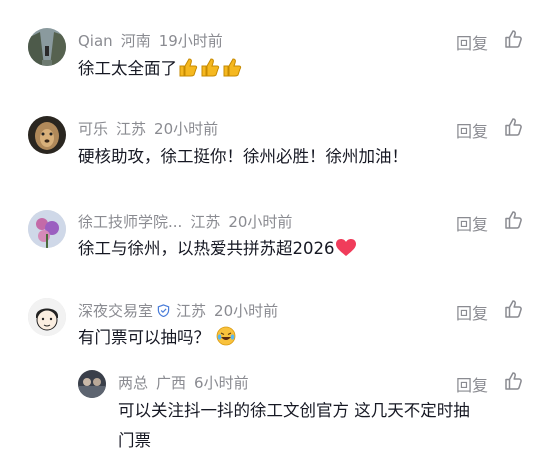 This screenshot has width=550, height=472. What do you see at coordinates (294, 410) in the screenshot?
I see `reply-text-line: 可以关注抖一抖的徐工文创官方 这几天不定时抽` at bounding box center [294, 410].